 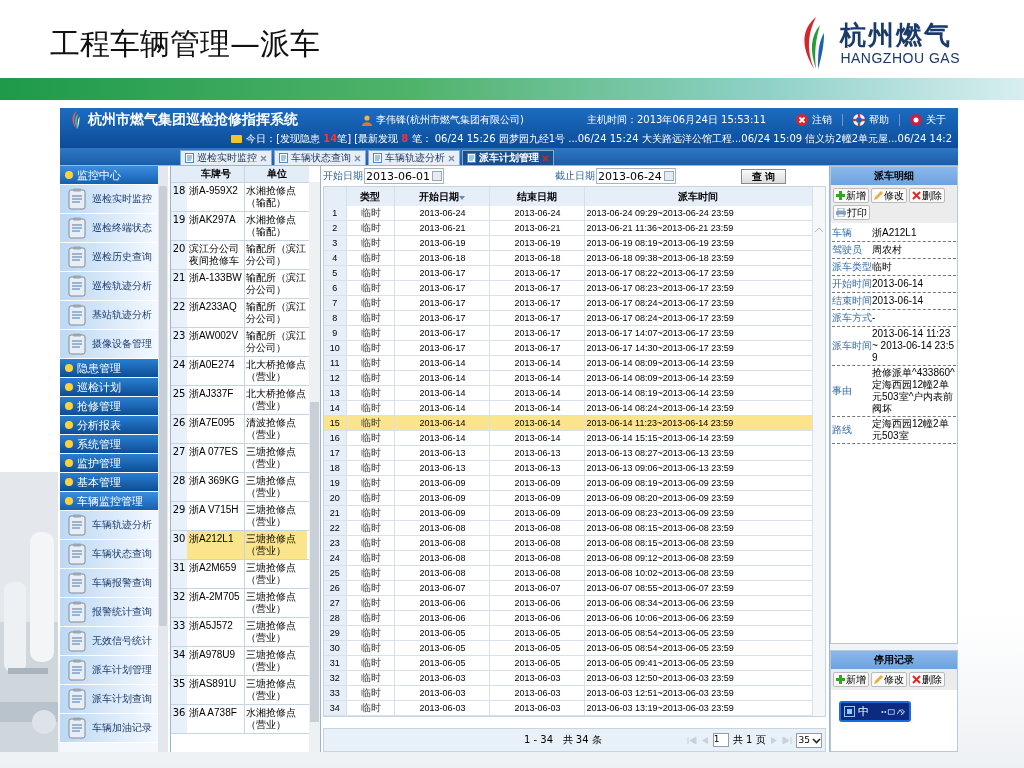 I want to click on table-row: 4 临时 2013-06-18 2013-06-18 2013-06-18 09:38~2013-06-18 23:59, so click(x=568, y=258).